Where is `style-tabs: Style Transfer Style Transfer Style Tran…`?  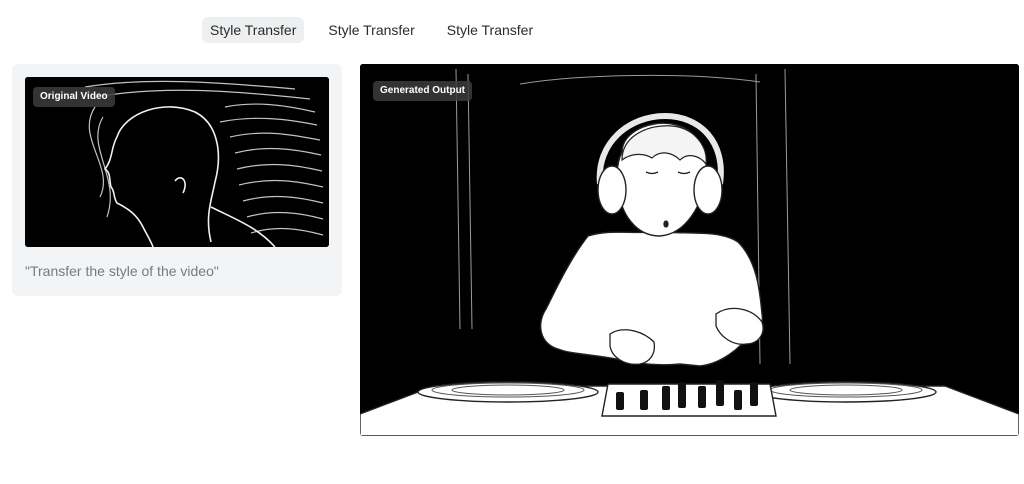
style-tabs: Style Transfer Style Transfer Style Tran… is located at coordinates (371, 30).